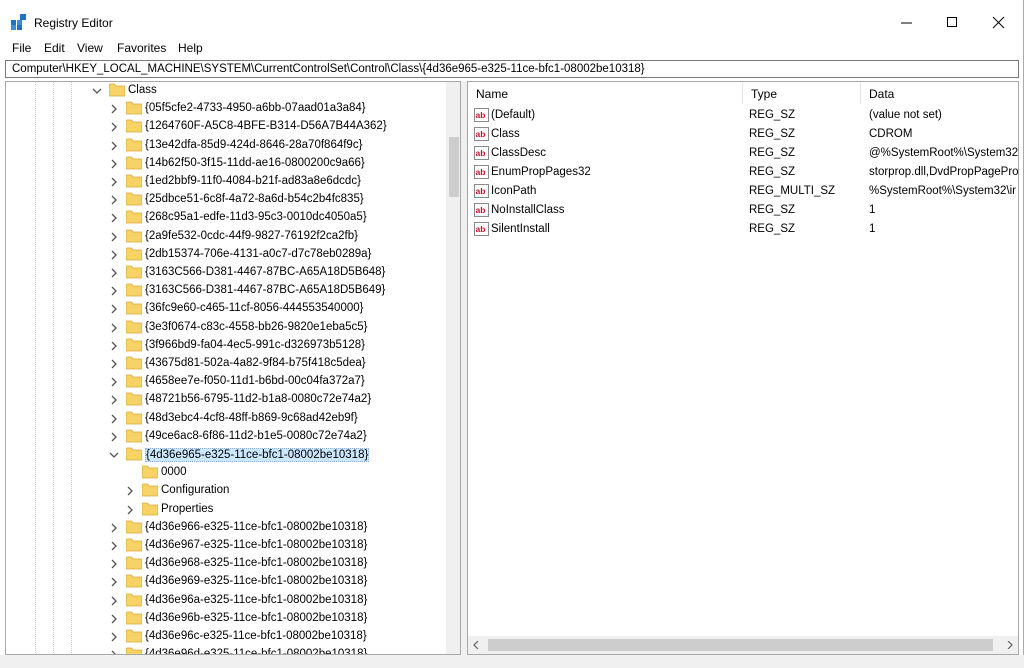 The width and height of the screenshot is (1031, 668). I want to click on scroll-left-icon, so click(476, 645).